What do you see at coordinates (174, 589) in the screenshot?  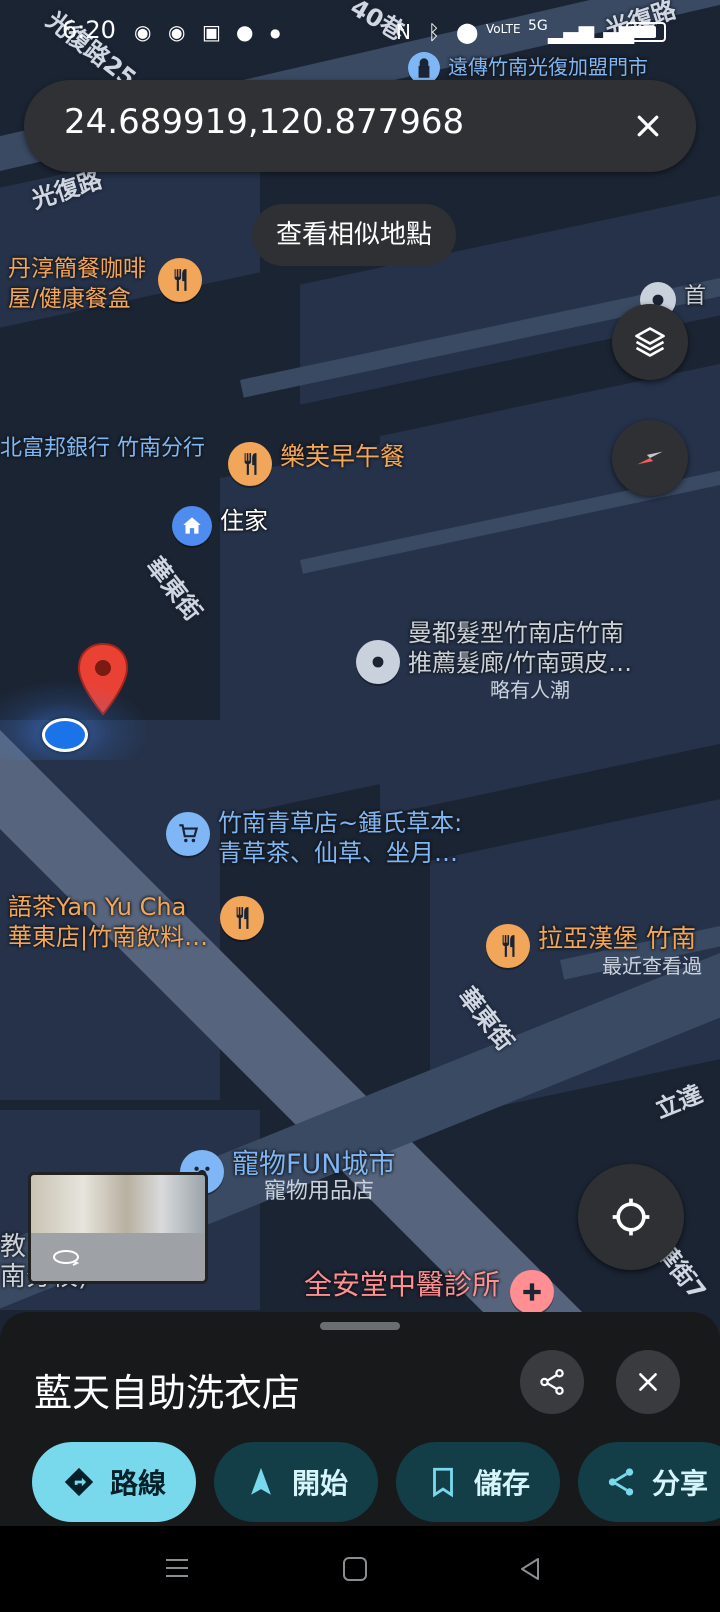 I see `road-label-huadong-1: 華東街` at bounding box center [174, 589].